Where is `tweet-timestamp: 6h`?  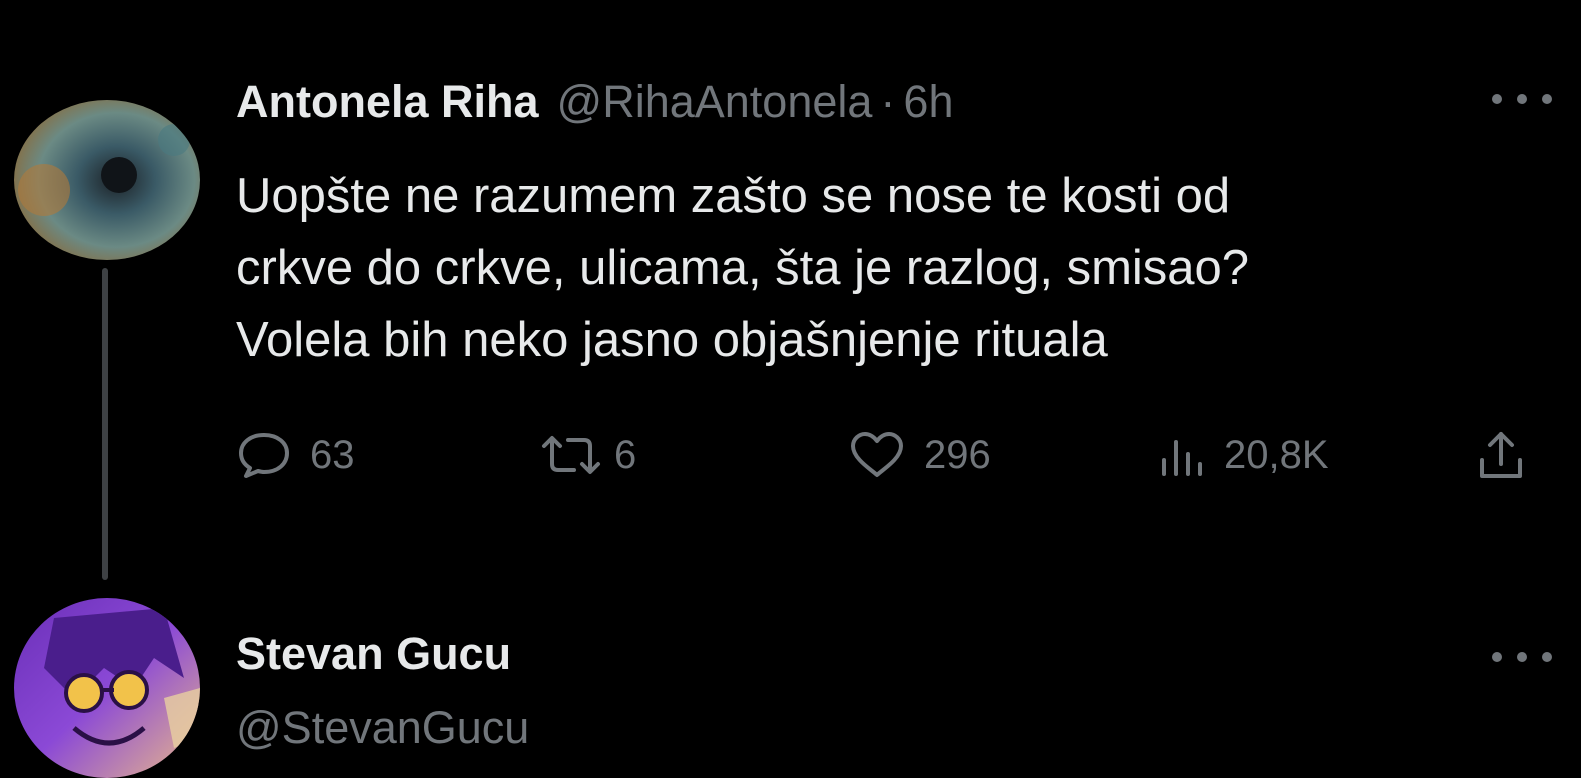 tweet-timestamp: 6h is located at coordinates (928, 102).